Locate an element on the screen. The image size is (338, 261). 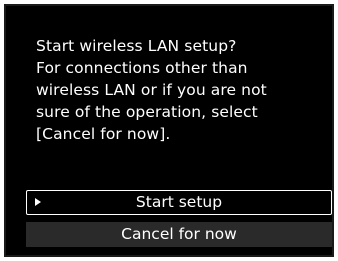
message-line: For connections other than is located at coordinates (142, 68).